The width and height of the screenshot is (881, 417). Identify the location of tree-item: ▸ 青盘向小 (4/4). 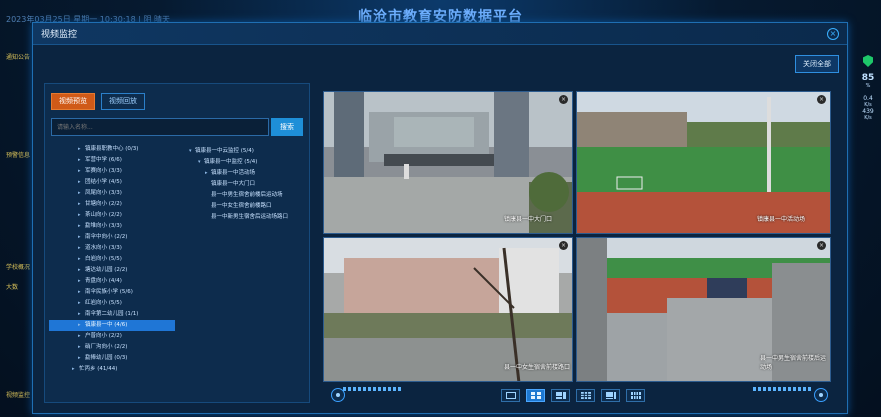
(115, 281).